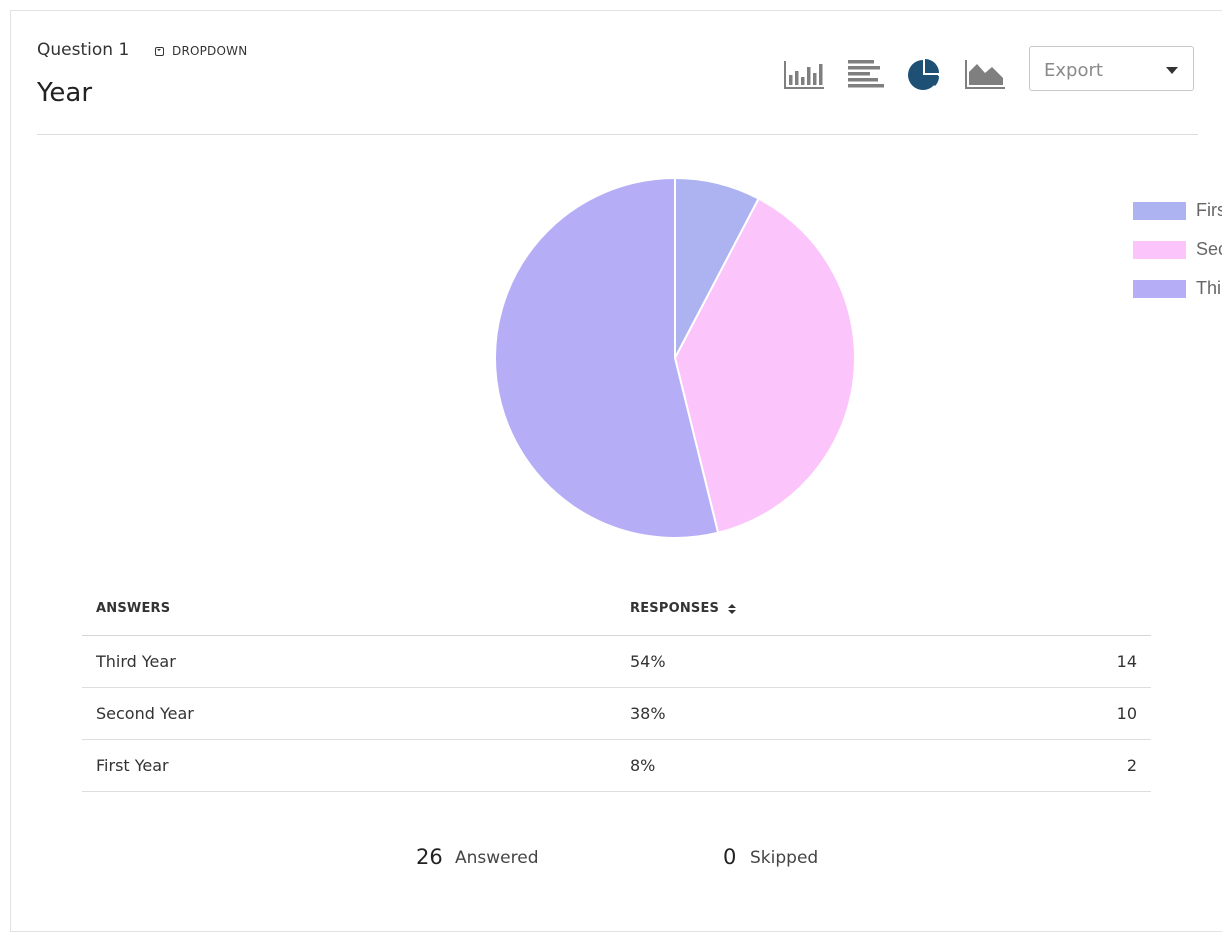  Describe the element at coordinates (1172, 70) in the screenshot. I see `caret-down-icon` at that location.